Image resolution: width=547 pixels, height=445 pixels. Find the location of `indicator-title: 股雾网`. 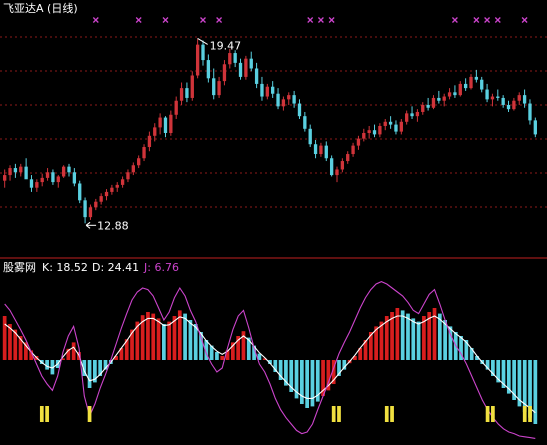

indicator-title: 股雾网 is located at coordinates (19, 267).